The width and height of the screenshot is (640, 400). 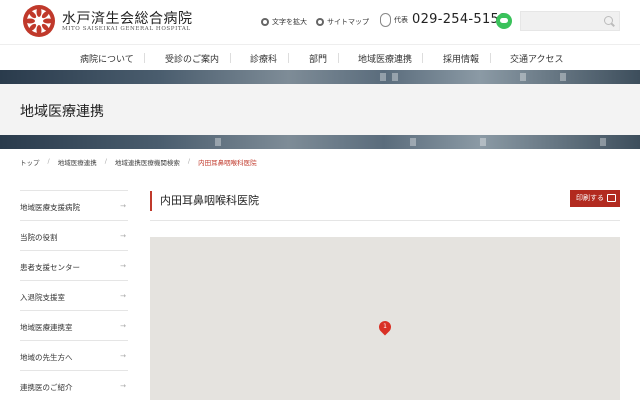 I want to click on print-button: 印刷する, so click(x=595, y=198).